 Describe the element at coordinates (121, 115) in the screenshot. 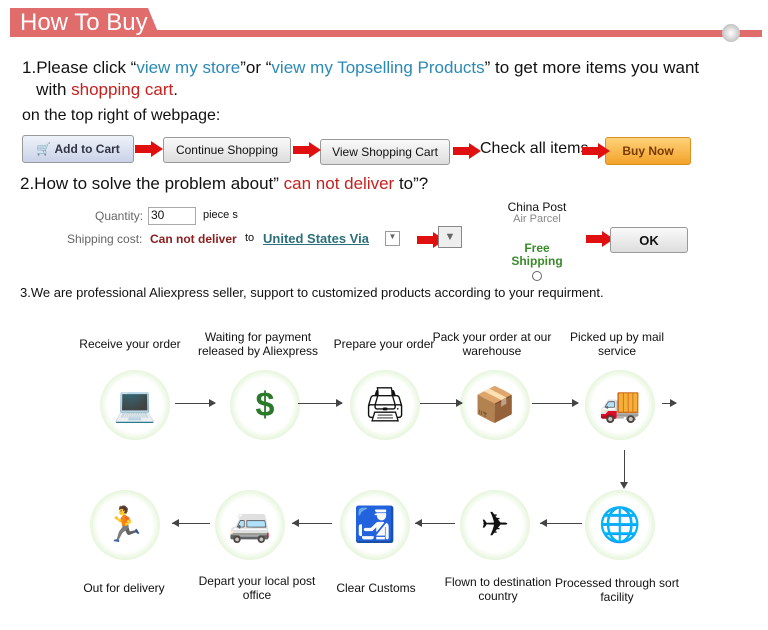

I see `step1-note: on the top right of webpage:` at that location.